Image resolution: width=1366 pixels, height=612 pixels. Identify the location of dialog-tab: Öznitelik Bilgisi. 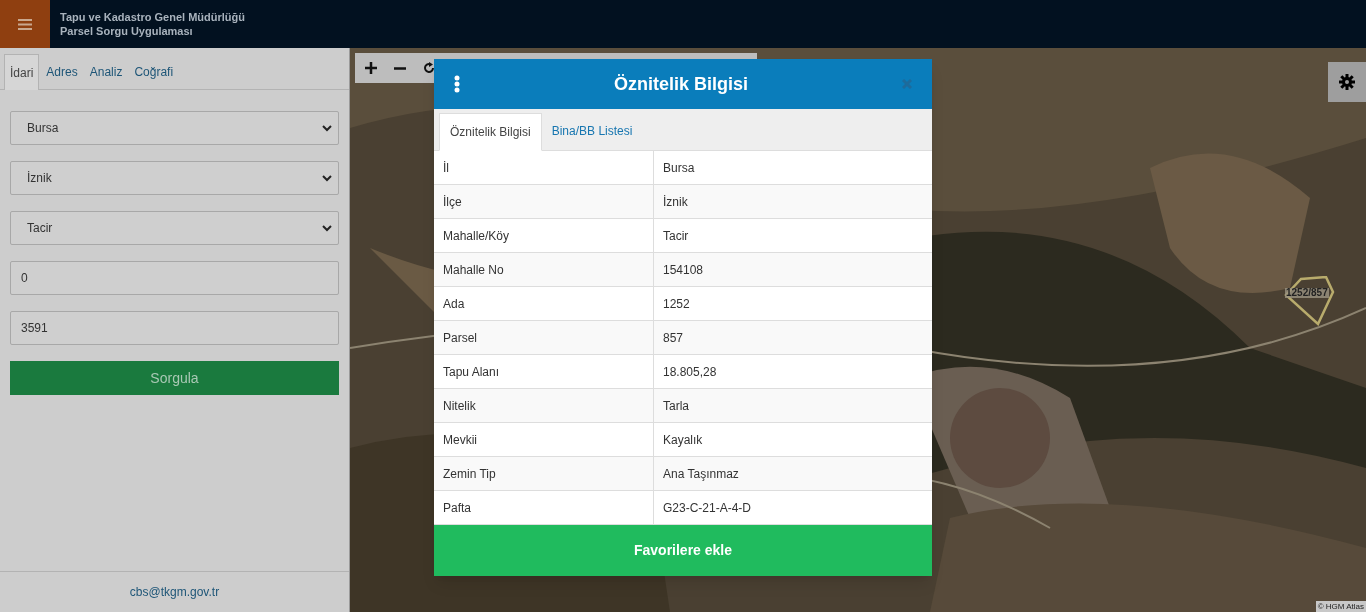
(490, 132).